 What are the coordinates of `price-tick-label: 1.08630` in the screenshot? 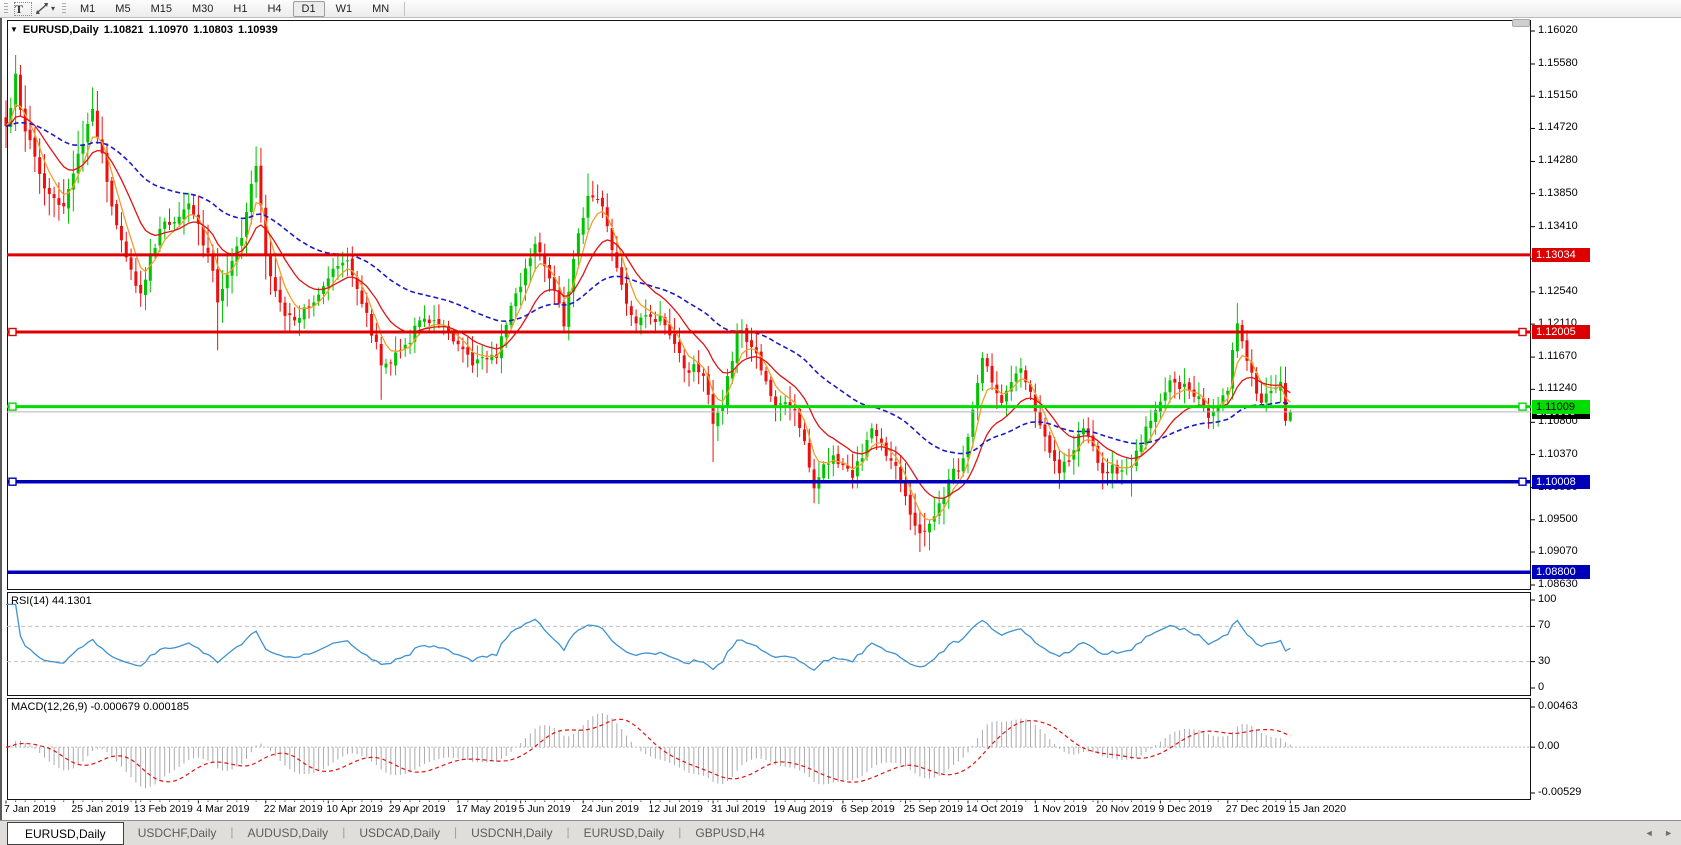 It's located at (1558, 584).